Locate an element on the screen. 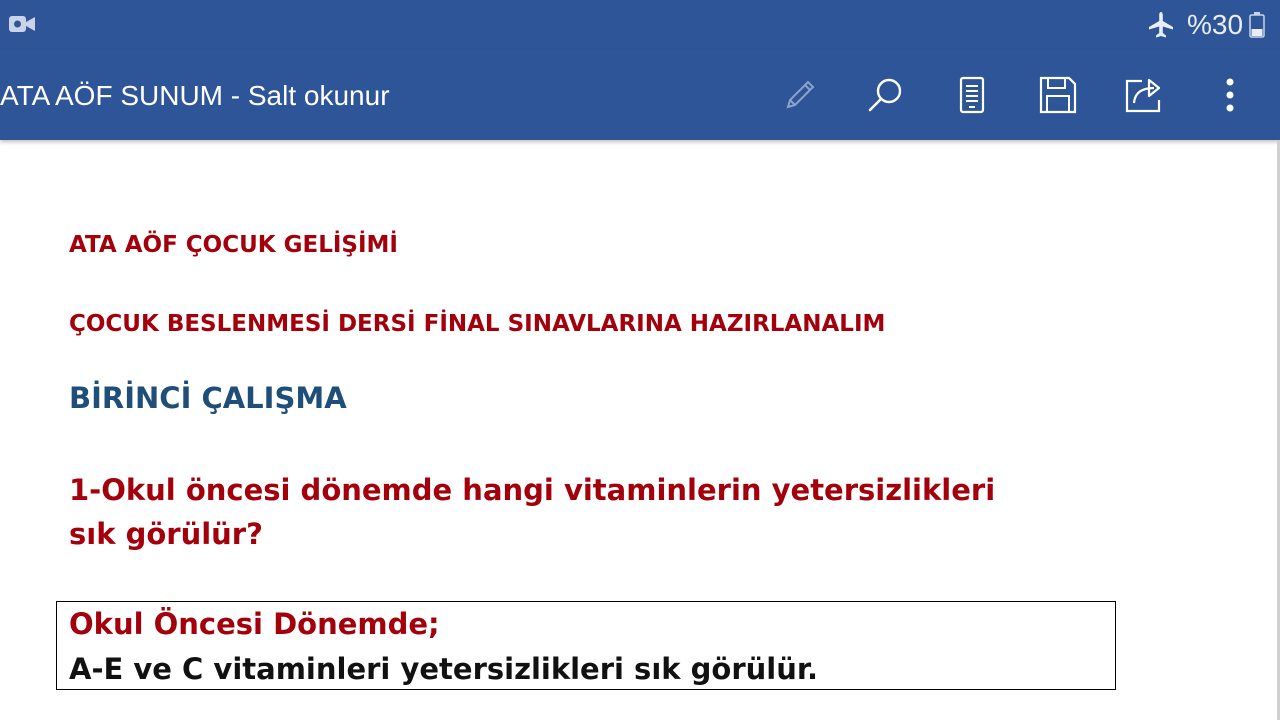 This screenshot has height=720, width=1280. search-icon is located at coordinates (886, 95).